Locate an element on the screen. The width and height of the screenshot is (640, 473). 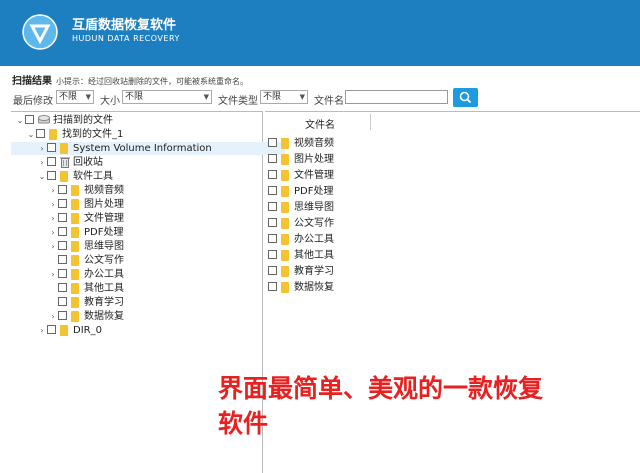
file-list-row: 办公工具 is located at coordinates (301, 239).